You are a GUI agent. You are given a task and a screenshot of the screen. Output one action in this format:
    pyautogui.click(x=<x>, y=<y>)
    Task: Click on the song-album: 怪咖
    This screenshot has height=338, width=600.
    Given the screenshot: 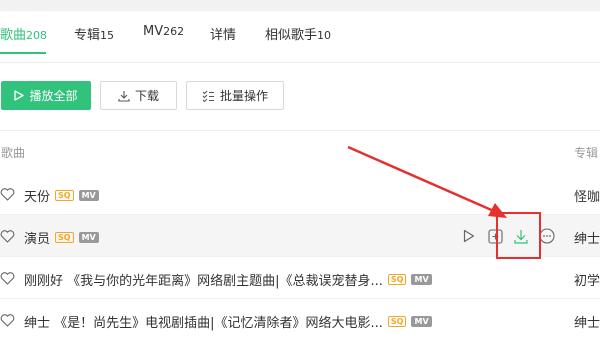 What is the action you would take?
    pyautogui.click(x=587, y=195)
    